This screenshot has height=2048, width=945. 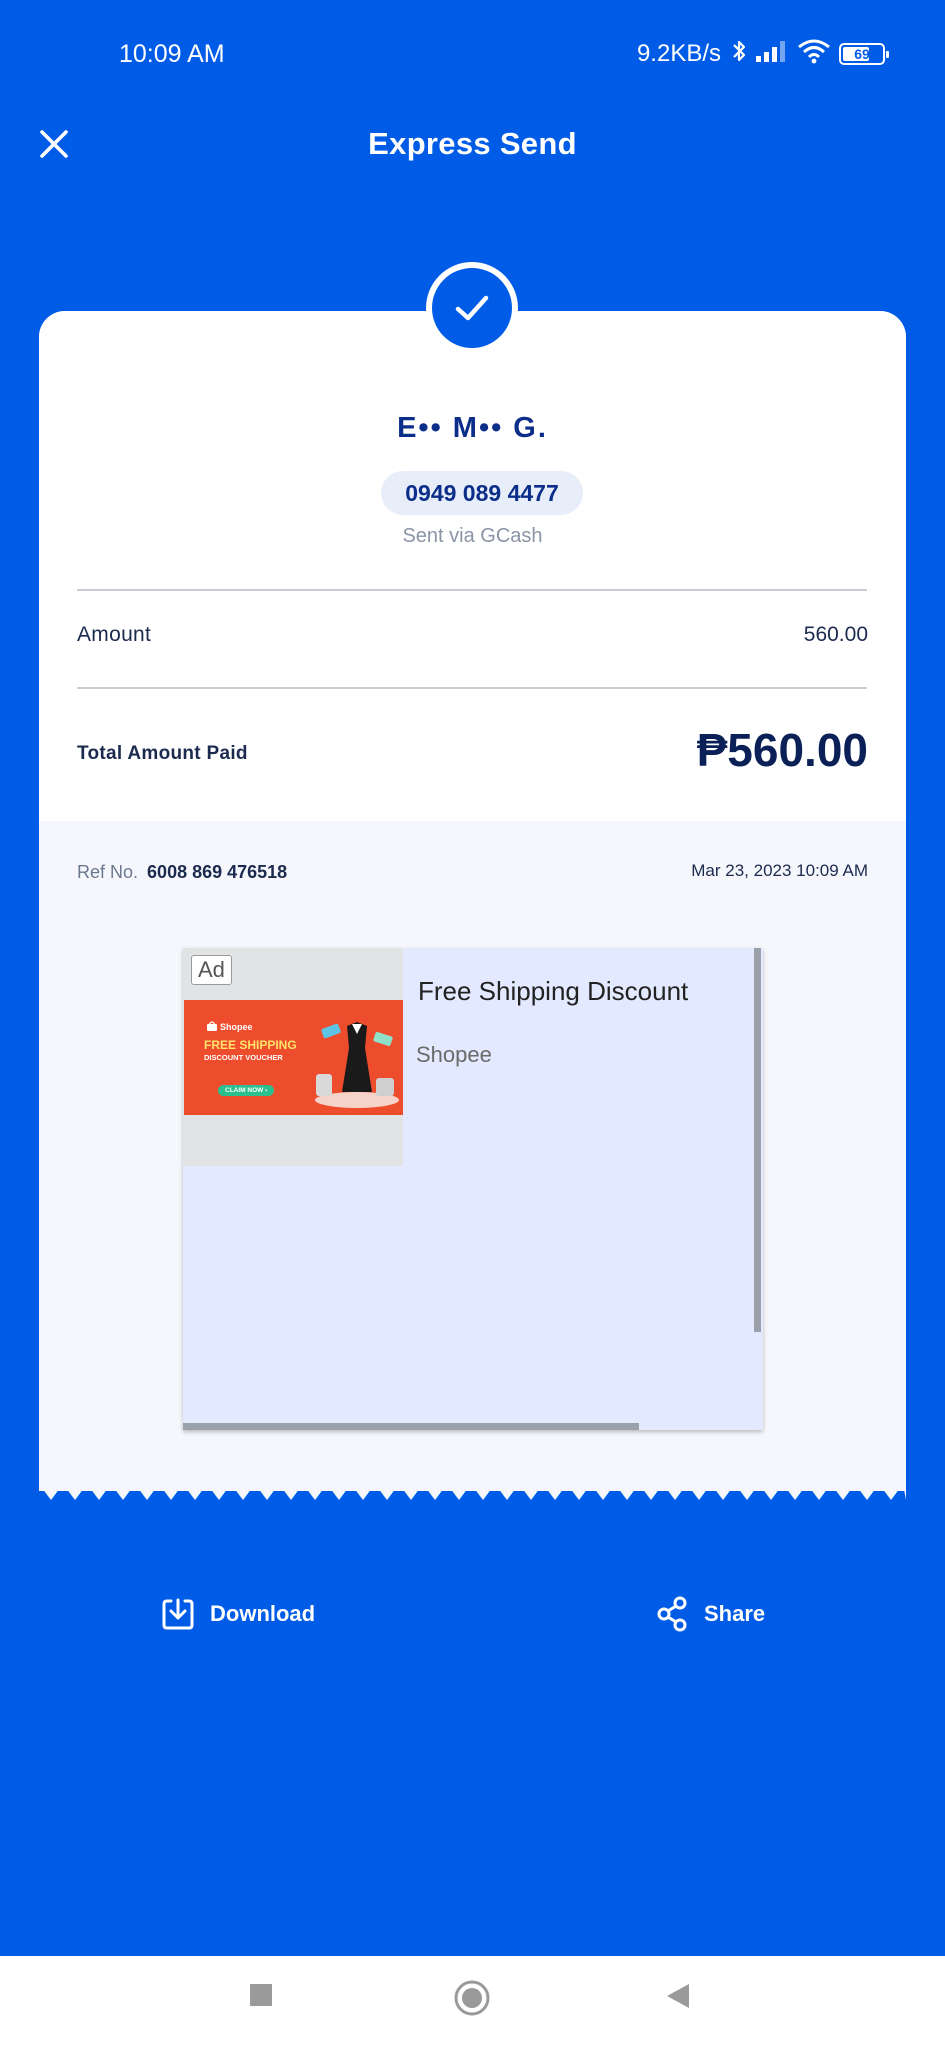 I want to click on bluetooth-icon, so click(x=739, y=53).